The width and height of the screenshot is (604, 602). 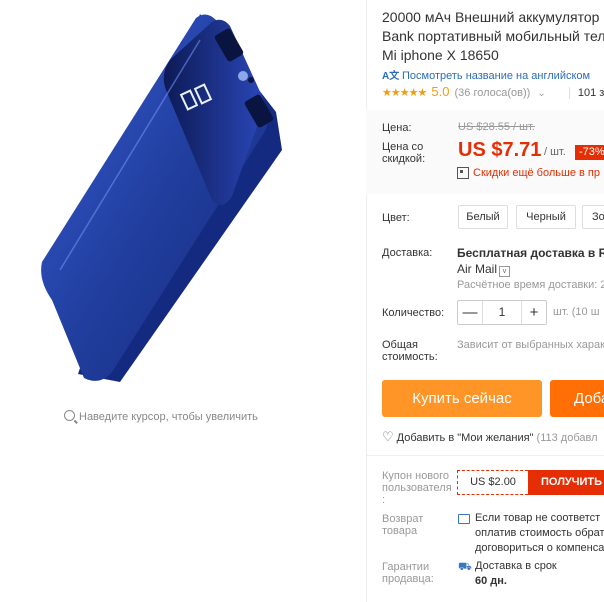 What do you see at coordinates (463, 173) in the screenshot?
I see `qr-code-icon` at bounding box center [463, 173].